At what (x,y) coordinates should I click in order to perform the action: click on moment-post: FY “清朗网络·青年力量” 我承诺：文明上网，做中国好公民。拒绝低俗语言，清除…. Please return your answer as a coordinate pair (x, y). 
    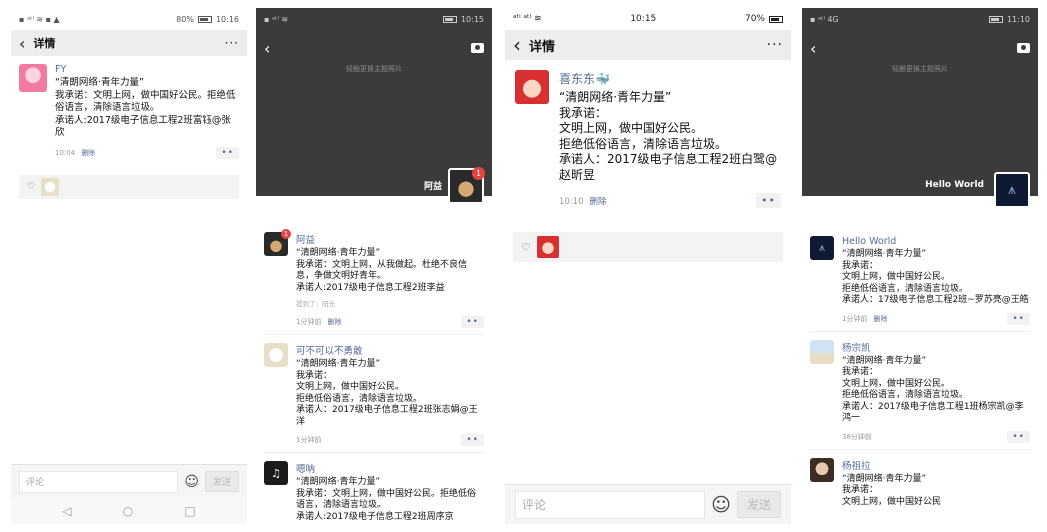
    Looking at the image, I should click on (129, 110).